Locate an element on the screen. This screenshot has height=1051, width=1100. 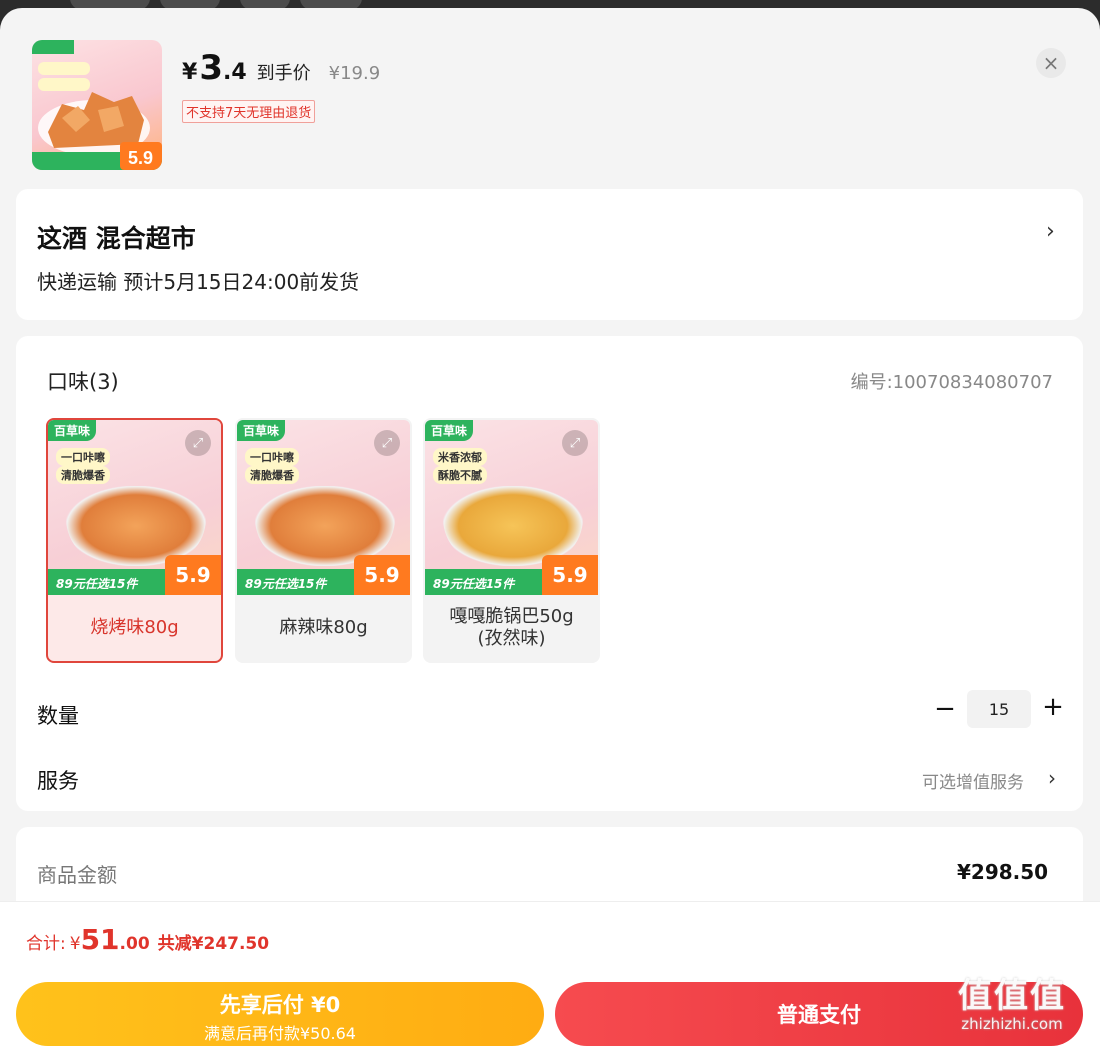
total-integer: 51 is located at coordinates (100, 939).